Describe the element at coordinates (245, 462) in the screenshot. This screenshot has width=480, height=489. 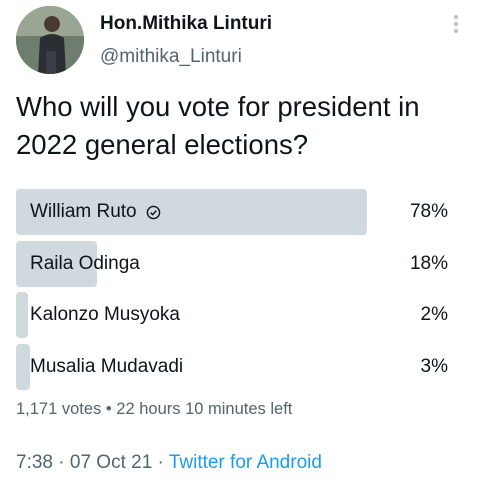
I see `tweet-source-link: Twitter for Android` at that location.